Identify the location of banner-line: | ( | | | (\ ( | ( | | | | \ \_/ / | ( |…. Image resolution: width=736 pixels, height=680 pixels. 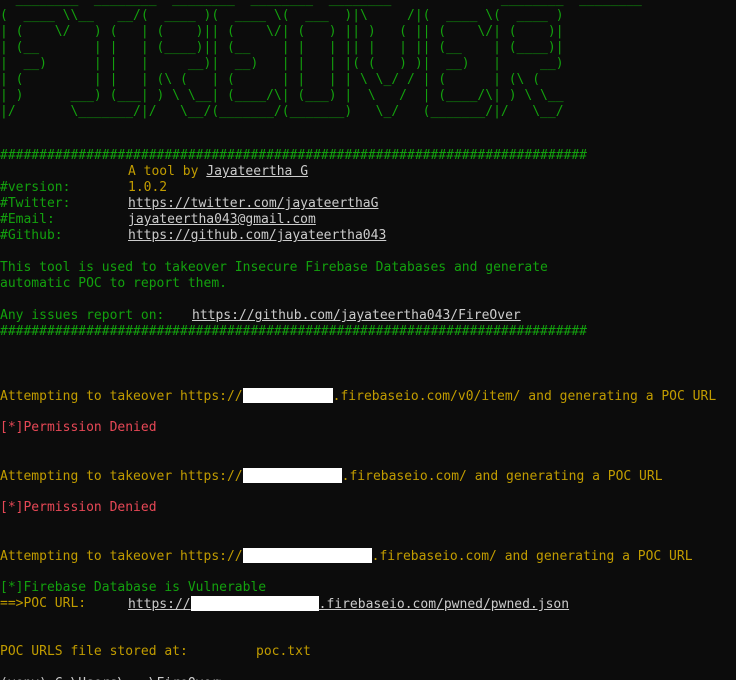
(282, 79).